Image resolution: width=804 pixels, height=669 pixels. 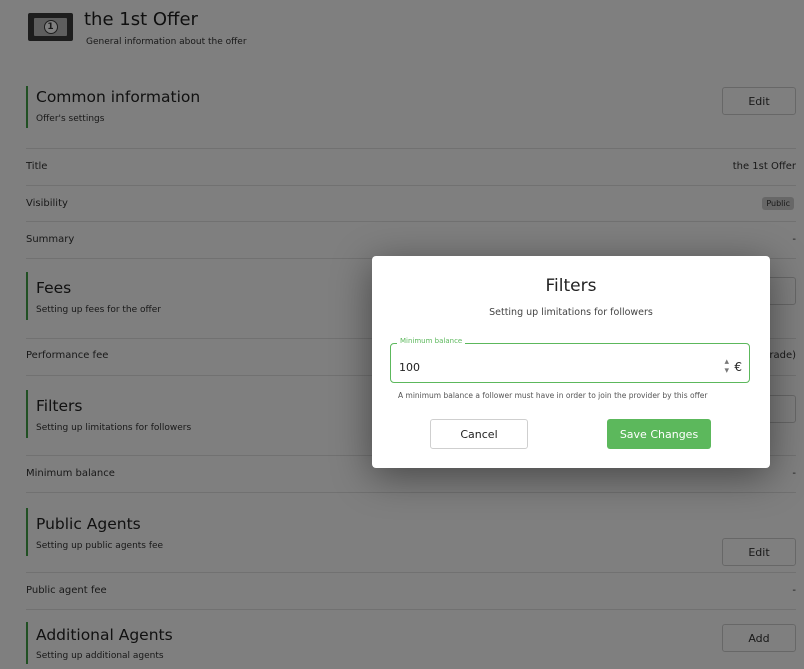 I want to click on field-label: Minimum balance, so click(x=431, y=341).